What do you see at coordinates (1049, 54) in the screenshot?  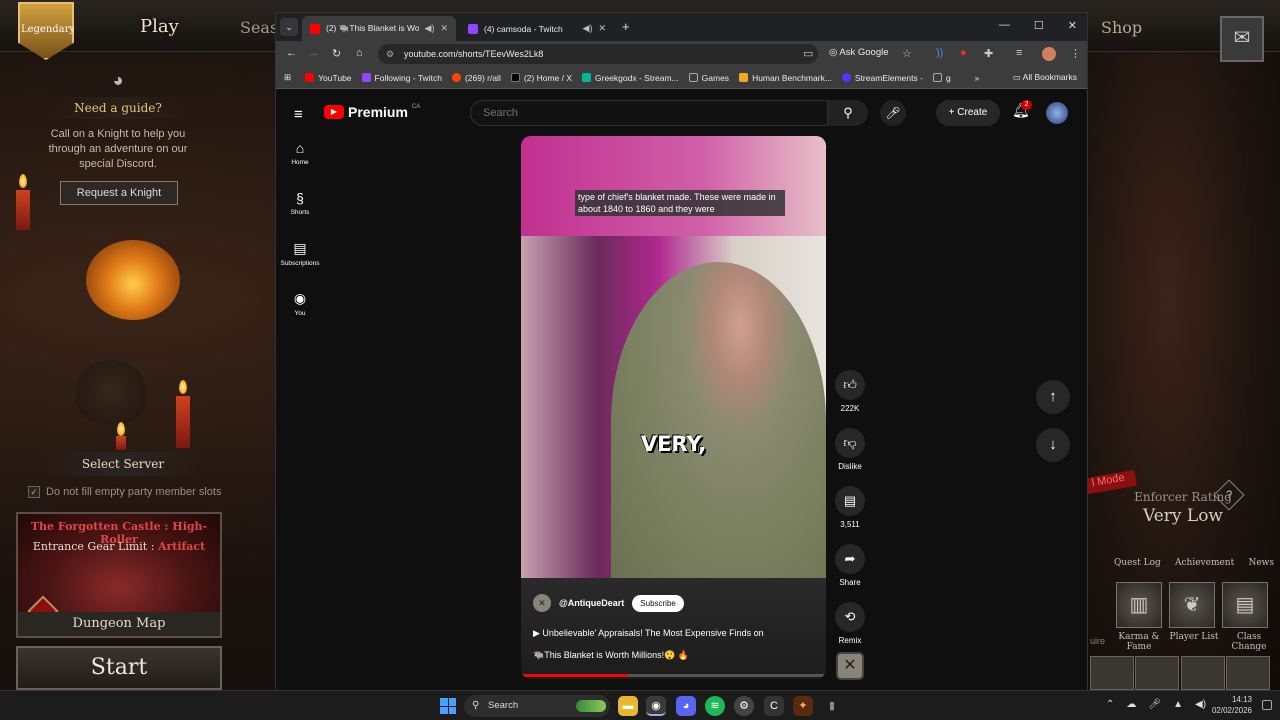 I see `profile-avatar` at bounding box center [1049, 54].